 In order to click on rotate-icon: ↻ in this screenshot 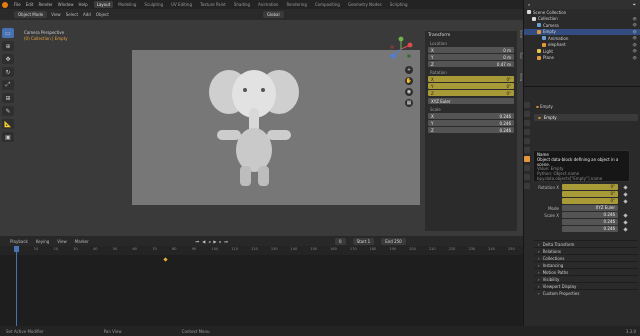, I will do `click(8, 72)`.